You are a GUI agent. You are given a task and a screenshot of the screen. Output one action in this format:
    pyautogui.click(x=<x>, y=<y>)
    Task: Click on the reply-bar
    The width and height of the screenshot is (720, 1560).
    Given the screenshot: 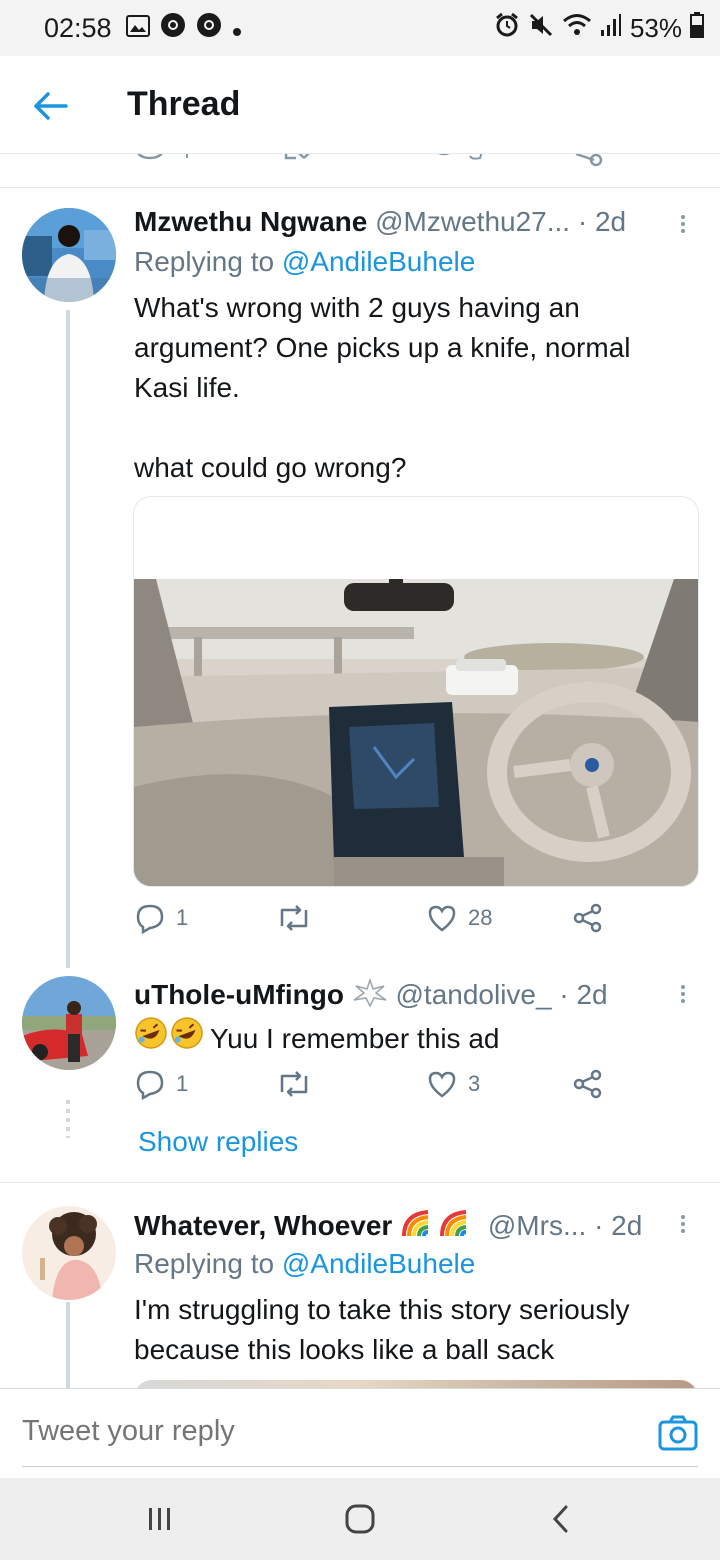 What is the action you would take?
    pyautogui.click(x=360, y=1433)
    